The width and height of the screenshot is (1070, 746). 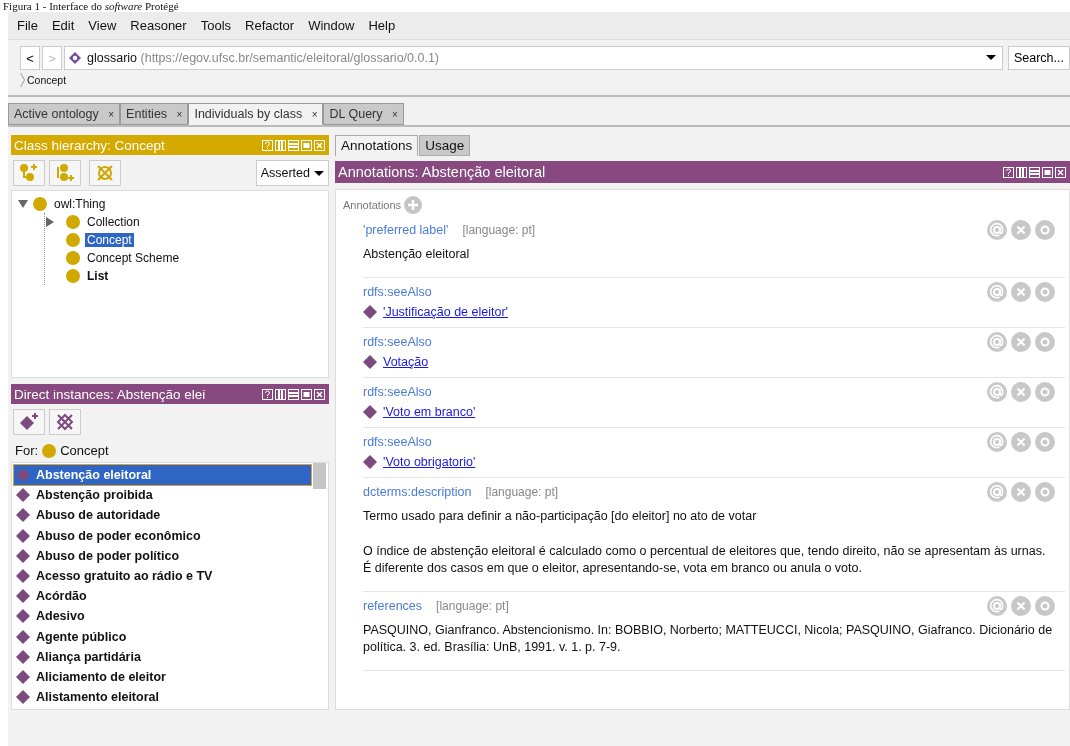 What do you see at coordinates (356, 114) in the screenshot?
I see `tab: DL Query` at bounding box center [356, 114].